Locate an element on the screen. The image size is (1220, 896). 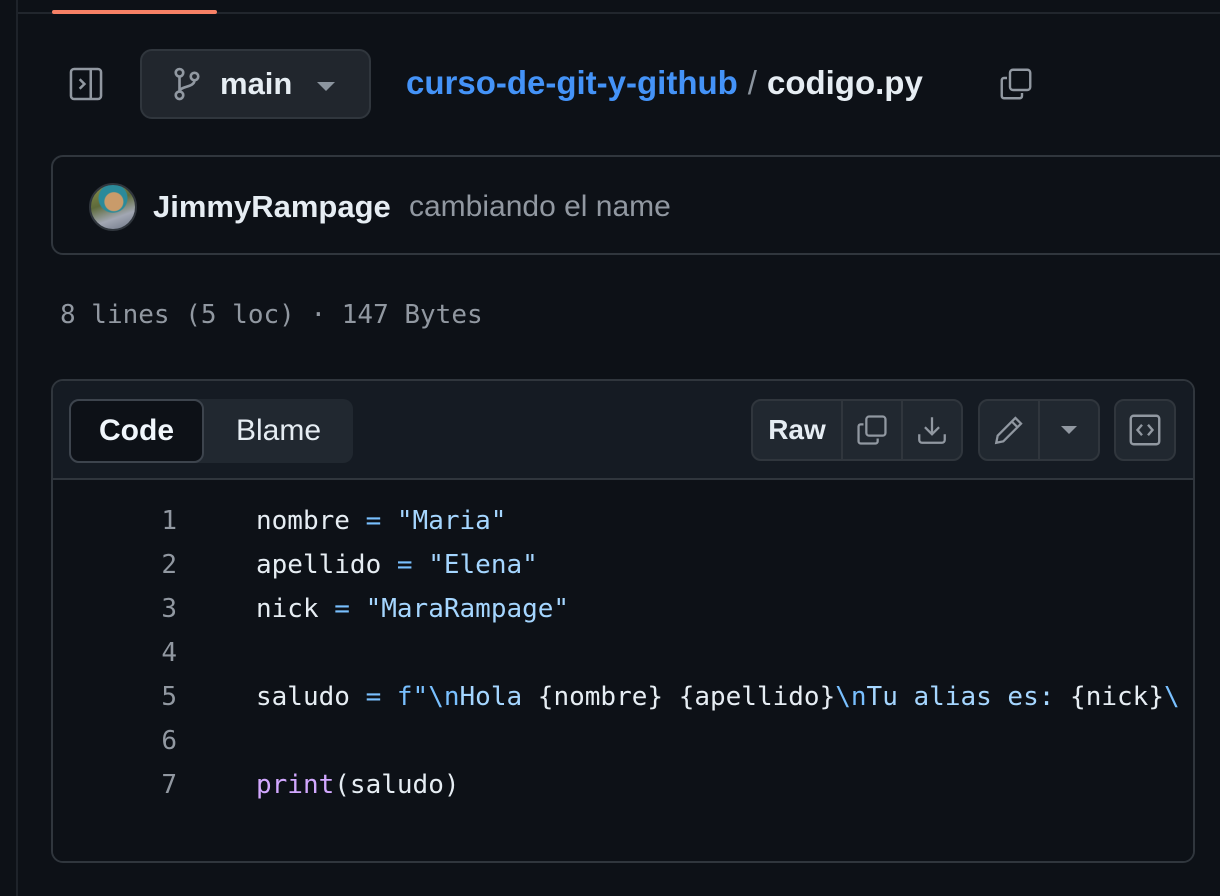
file-meta: 8 lines (5 loc) · 147 Bytes is located at coordinates (271, 315).